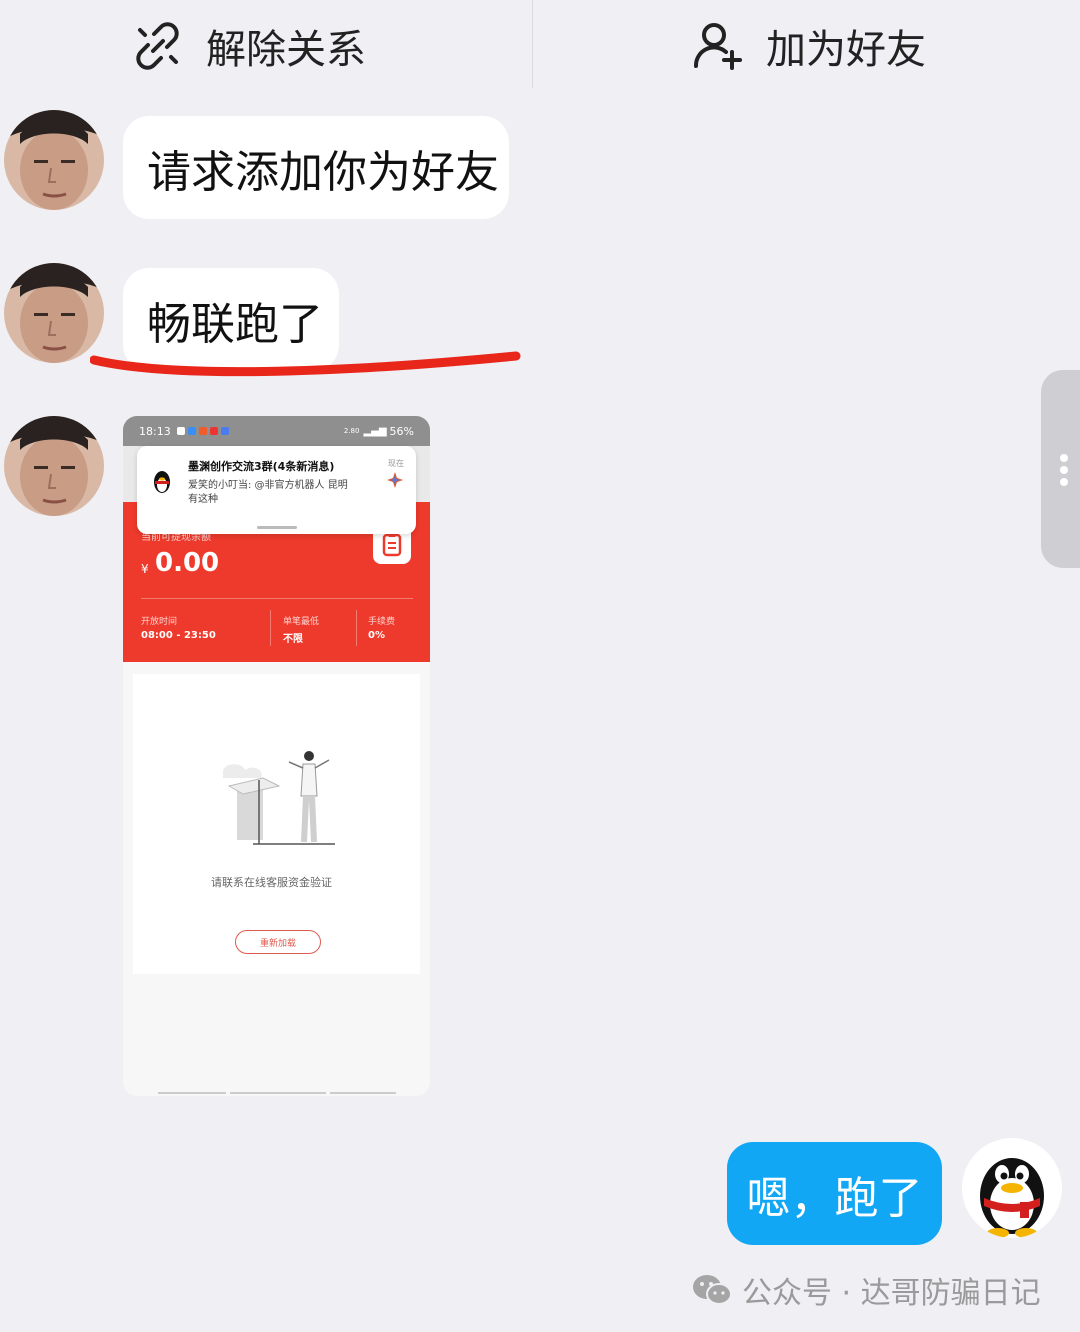 The width and height of the screenshot is (1080, 1332). Describe the element at coordinates (532, 44) in the screenshot. I see `top-bar-divider` at that location.